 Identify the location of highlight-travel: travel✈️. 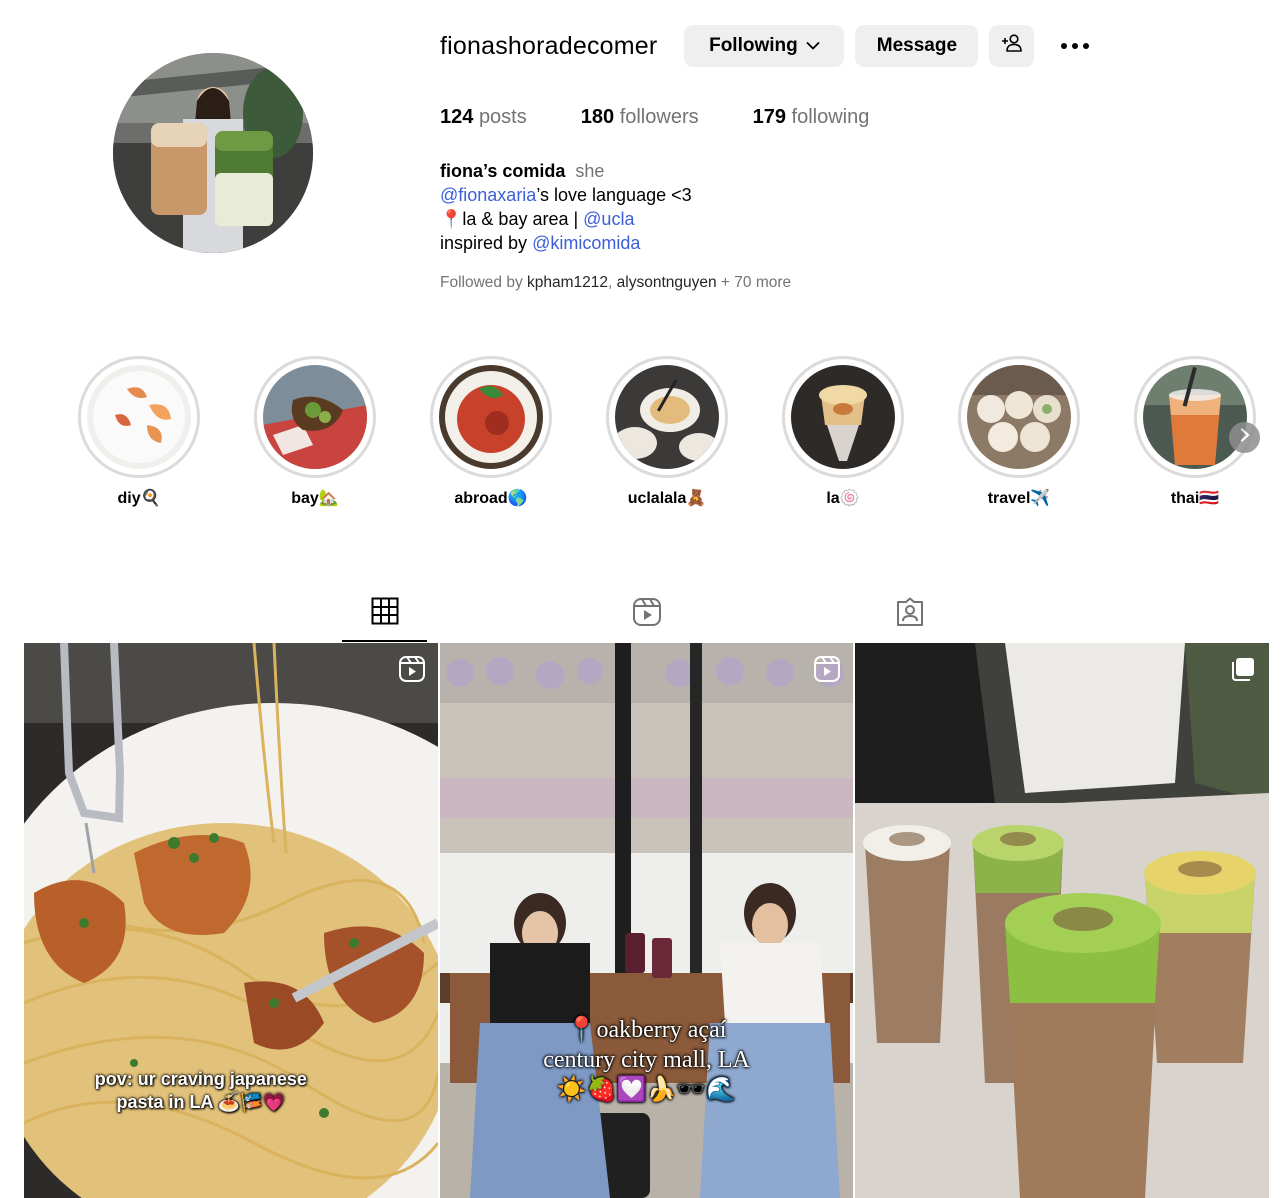
(1019, 432).